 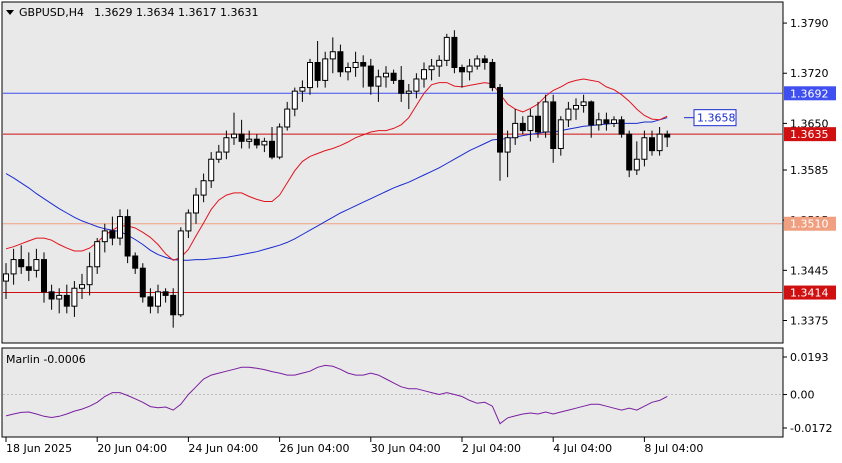 I want to click on indicator-label: Marlin -0.0006, so click(x=46, y=359).